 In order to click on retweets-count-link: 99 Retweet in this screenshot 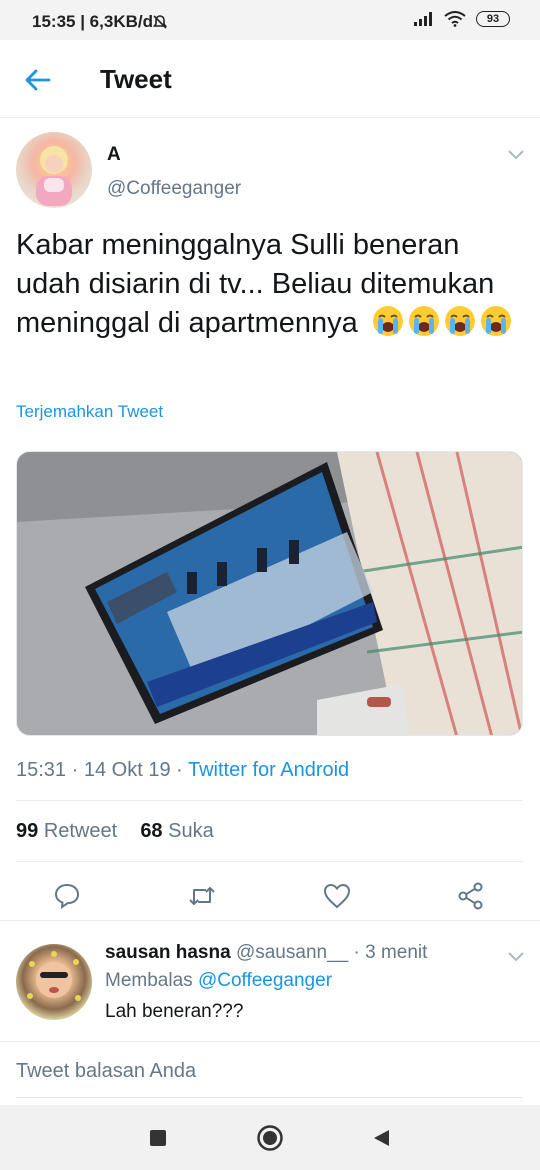, I will do `click(66, 831)`.